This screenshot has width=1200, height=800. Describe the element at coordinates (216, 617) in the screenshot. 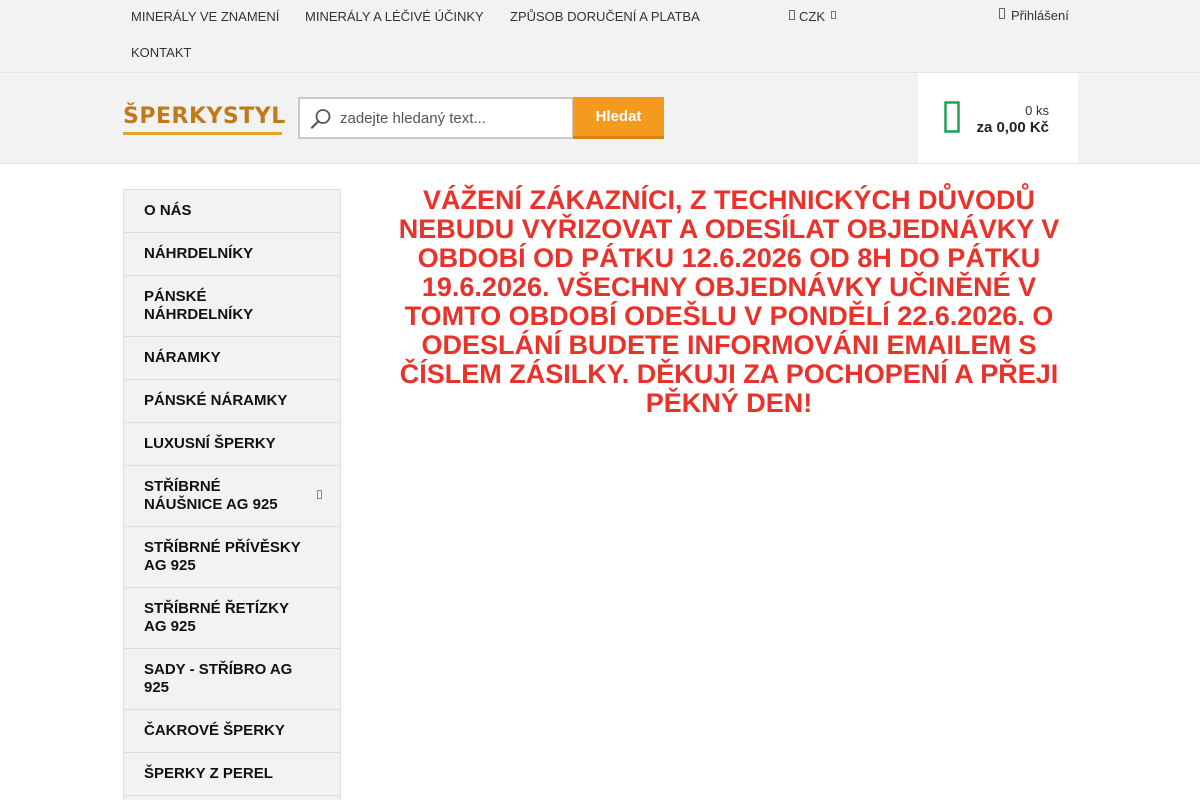

I see `sidebar-item-label: STŘÍBRNÉ ŘETÍZKY AG 925` at that location.